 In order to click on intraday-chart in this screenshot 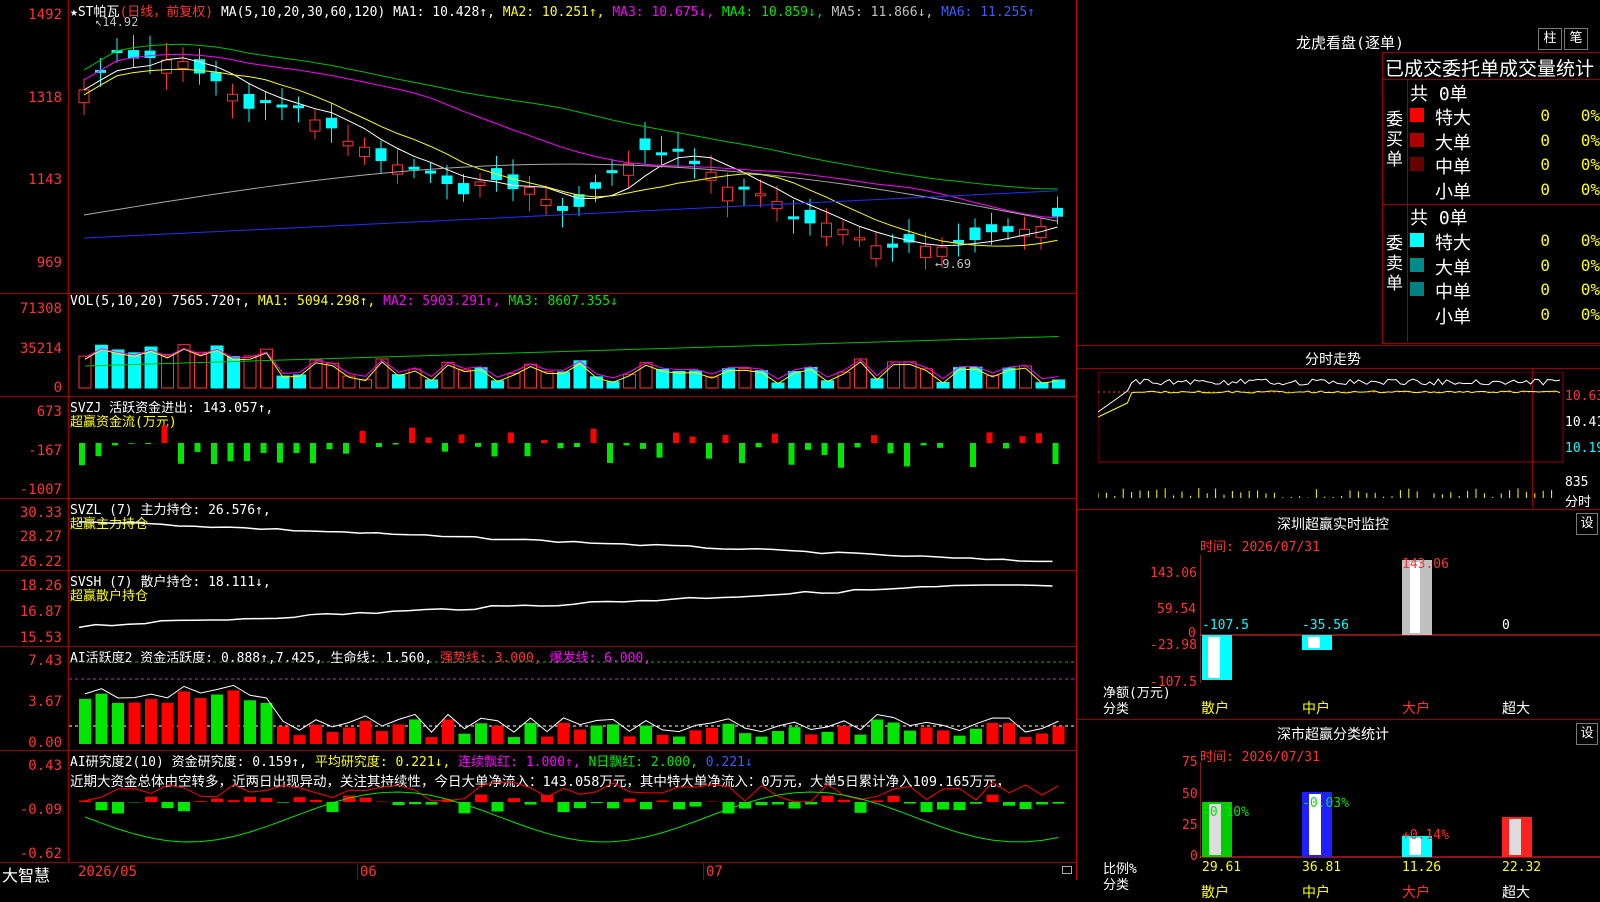, I will do `click(1331, 440)`.